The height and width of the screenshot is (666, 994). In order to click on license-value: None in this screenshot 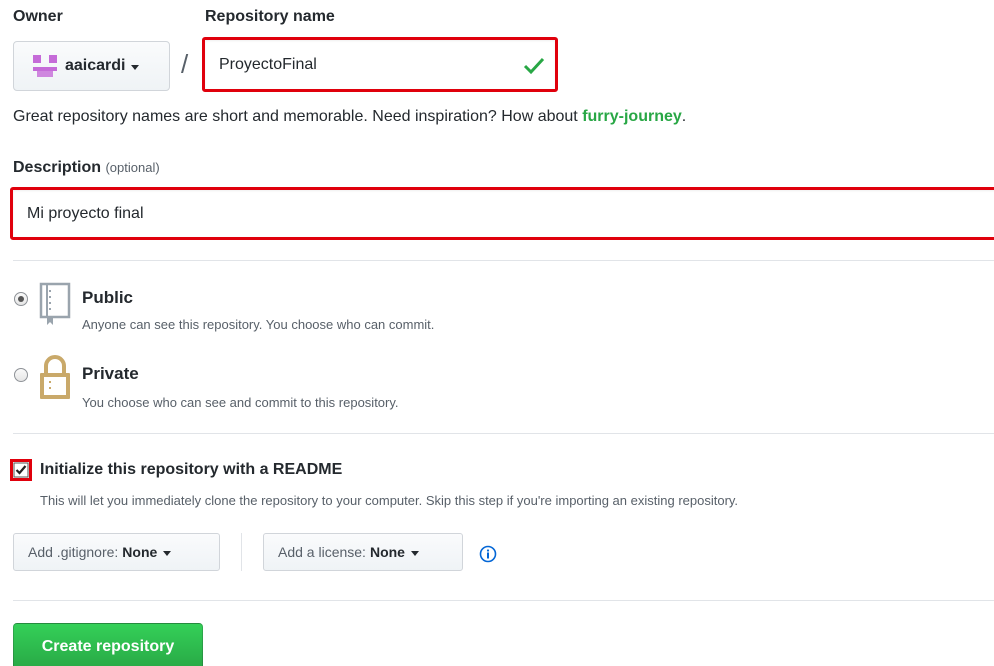, I will do `click(387, 552)`.